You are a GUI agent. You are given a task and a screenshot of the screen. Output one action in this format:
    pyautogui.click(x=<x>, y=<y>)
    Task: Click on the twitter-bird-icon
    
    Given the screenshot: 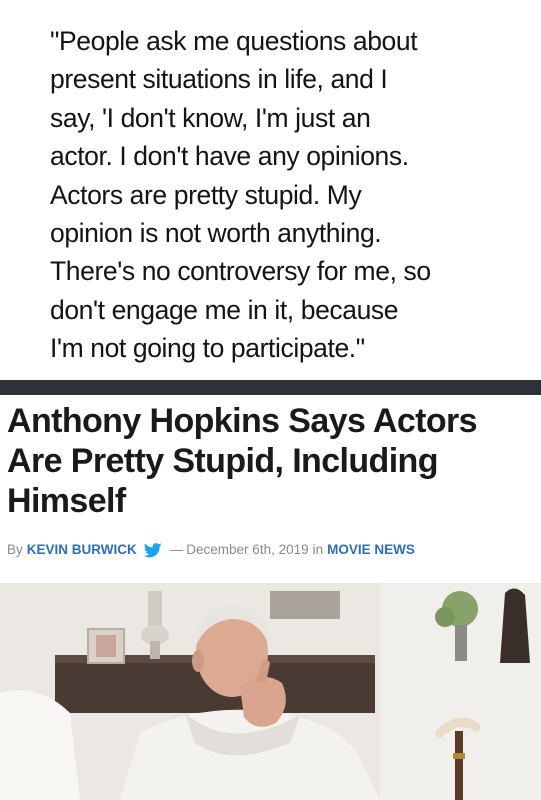 What is the action you would take?
    pyautogui.click(x=152, y=550)
    